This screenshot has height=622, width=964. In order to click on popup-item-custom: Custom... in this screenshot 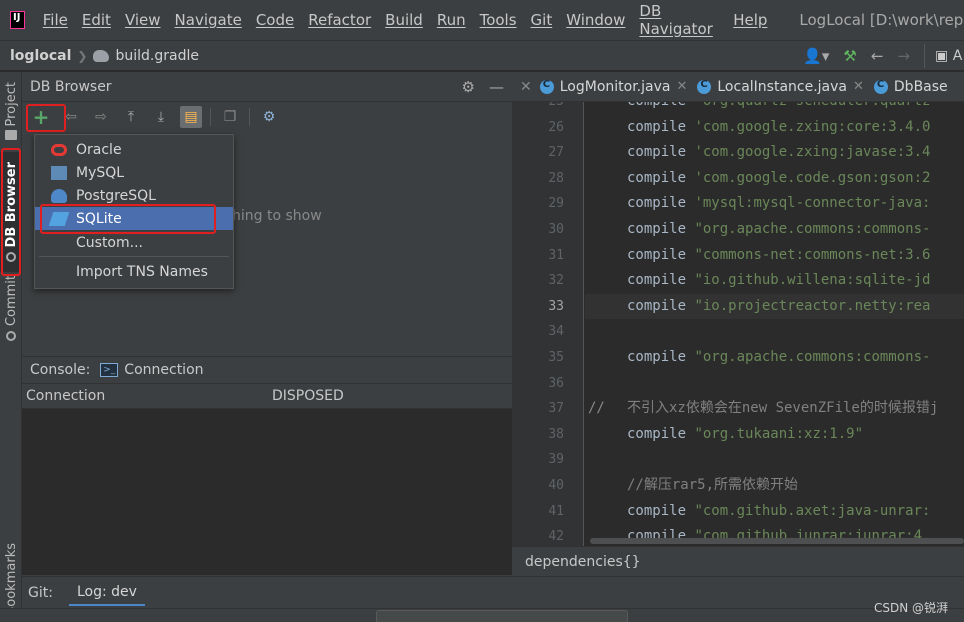, I will do `click(134, 242)`.